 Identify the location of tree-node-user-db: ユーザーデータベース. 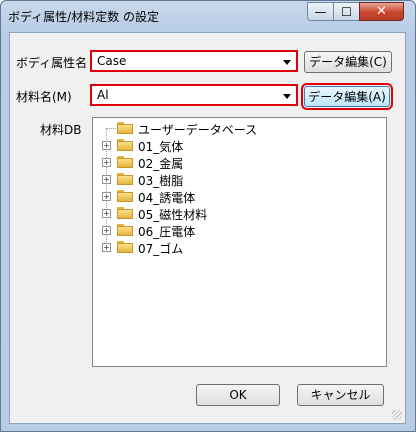
(238, 128).